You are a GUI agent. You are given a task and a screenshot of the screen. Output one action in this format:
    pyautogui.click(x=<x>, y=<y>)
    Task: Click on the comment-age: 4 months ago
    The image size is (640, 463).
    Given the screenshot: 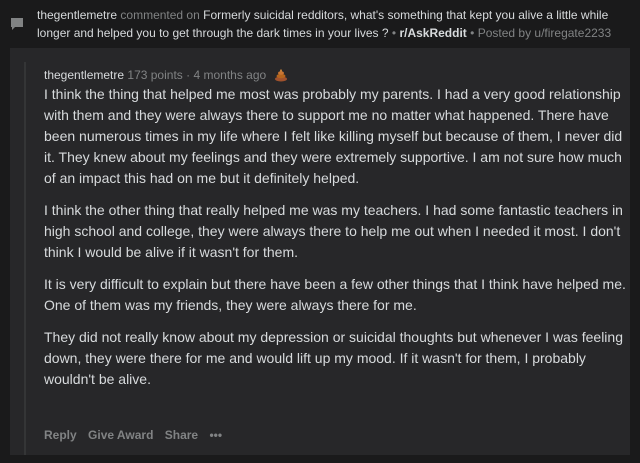 What is the action you would take?
    pyautogui.click(x=229, y=75)
    